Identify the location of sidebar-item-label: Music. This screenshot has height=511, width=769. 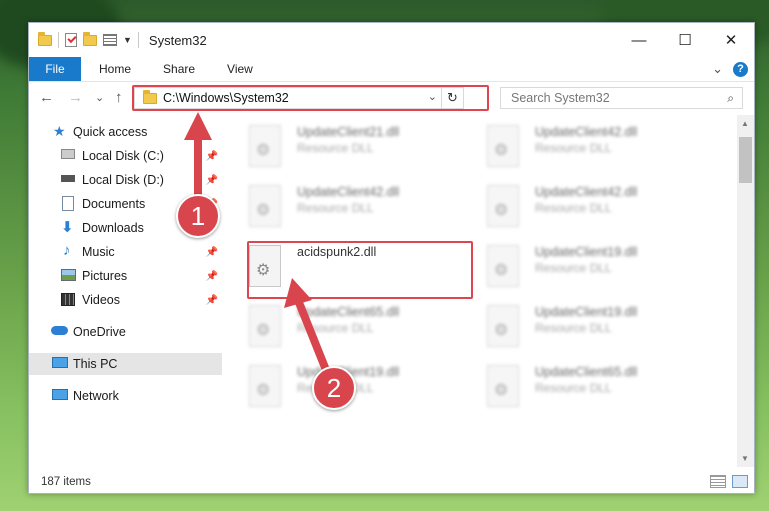
(98, 252).